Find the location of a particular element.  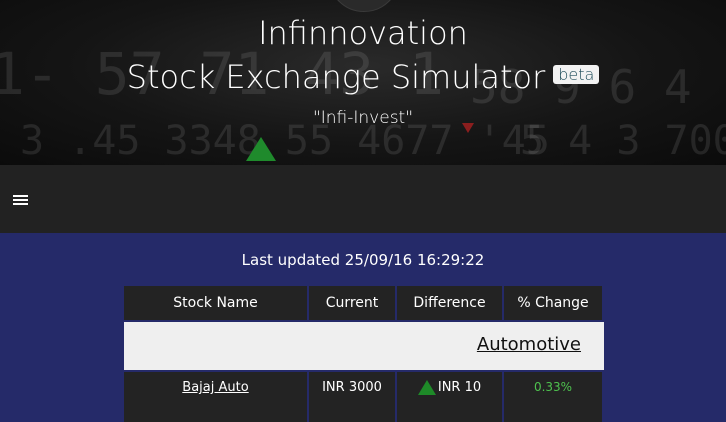

up-arrow-icon is located at coordinates (426, 387).